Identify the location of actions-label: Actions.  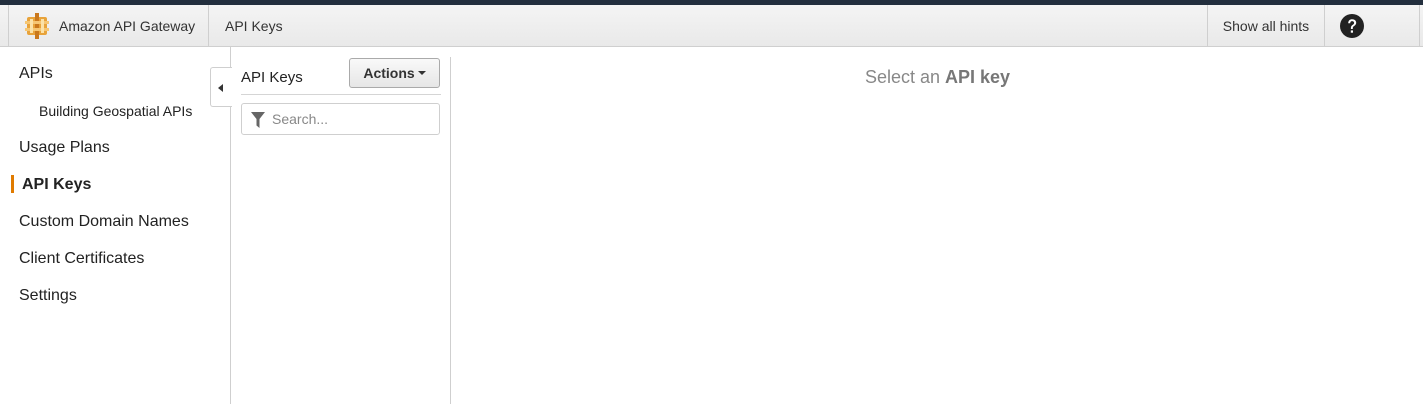
(389, 73).